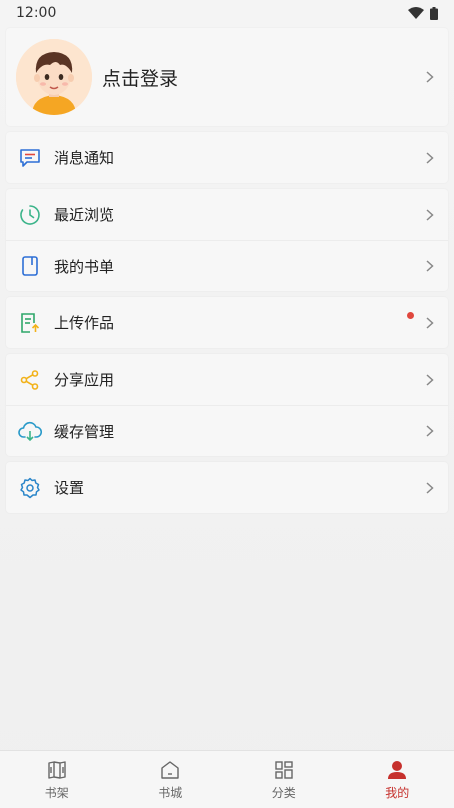 The height and width of the screenshot is (808, 454). I want to click on menu-group-settings: 设置, so click(227, 487).